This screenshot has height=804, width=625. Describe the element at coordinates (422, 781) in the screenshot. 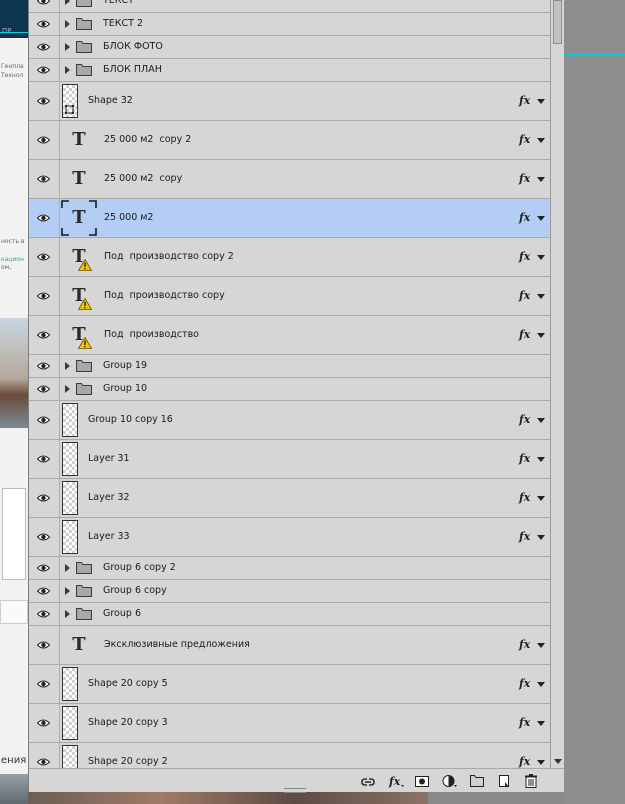

I see `layer-mask-icon` at that location.